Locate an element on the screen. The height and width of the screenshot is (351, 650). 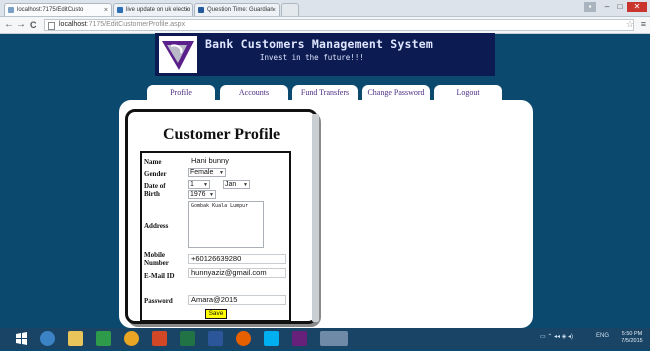
gender-value: Female is located at coordinates (202, 172).